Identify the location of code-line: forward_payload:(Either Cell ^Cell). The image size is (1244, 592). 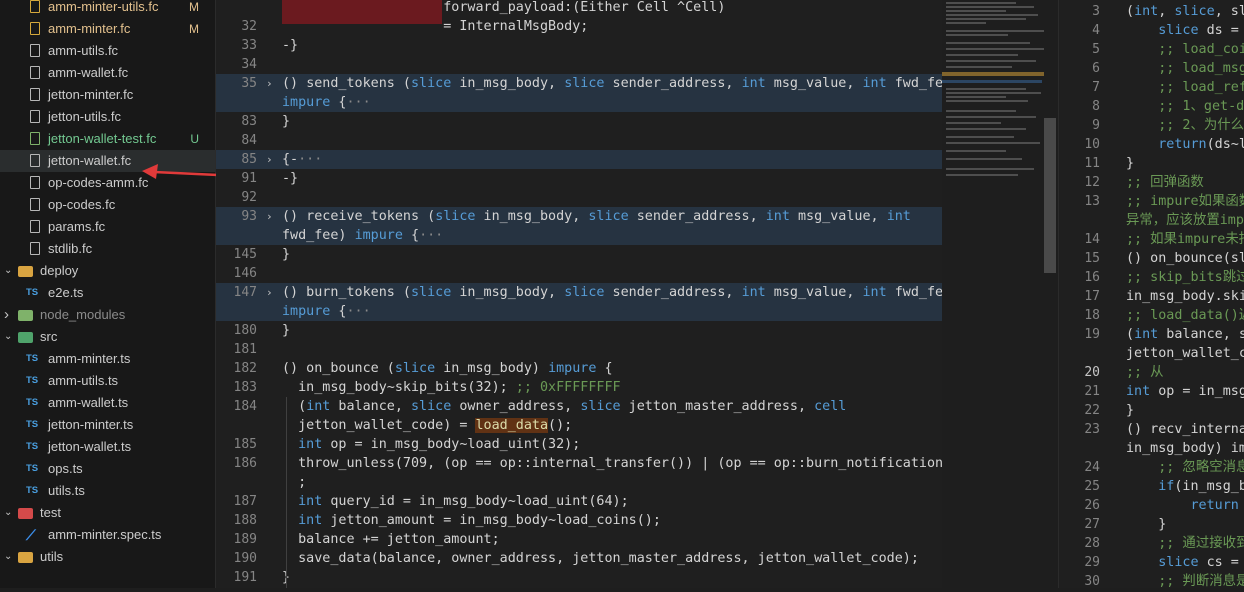
(579, 8).